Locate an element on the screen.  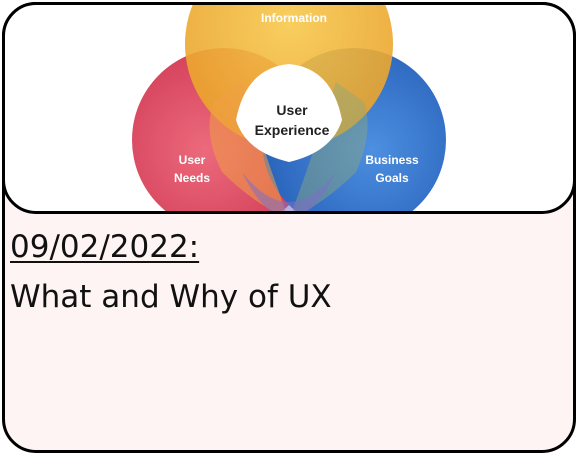
information-label: Information is located at coordinates (294, 18).